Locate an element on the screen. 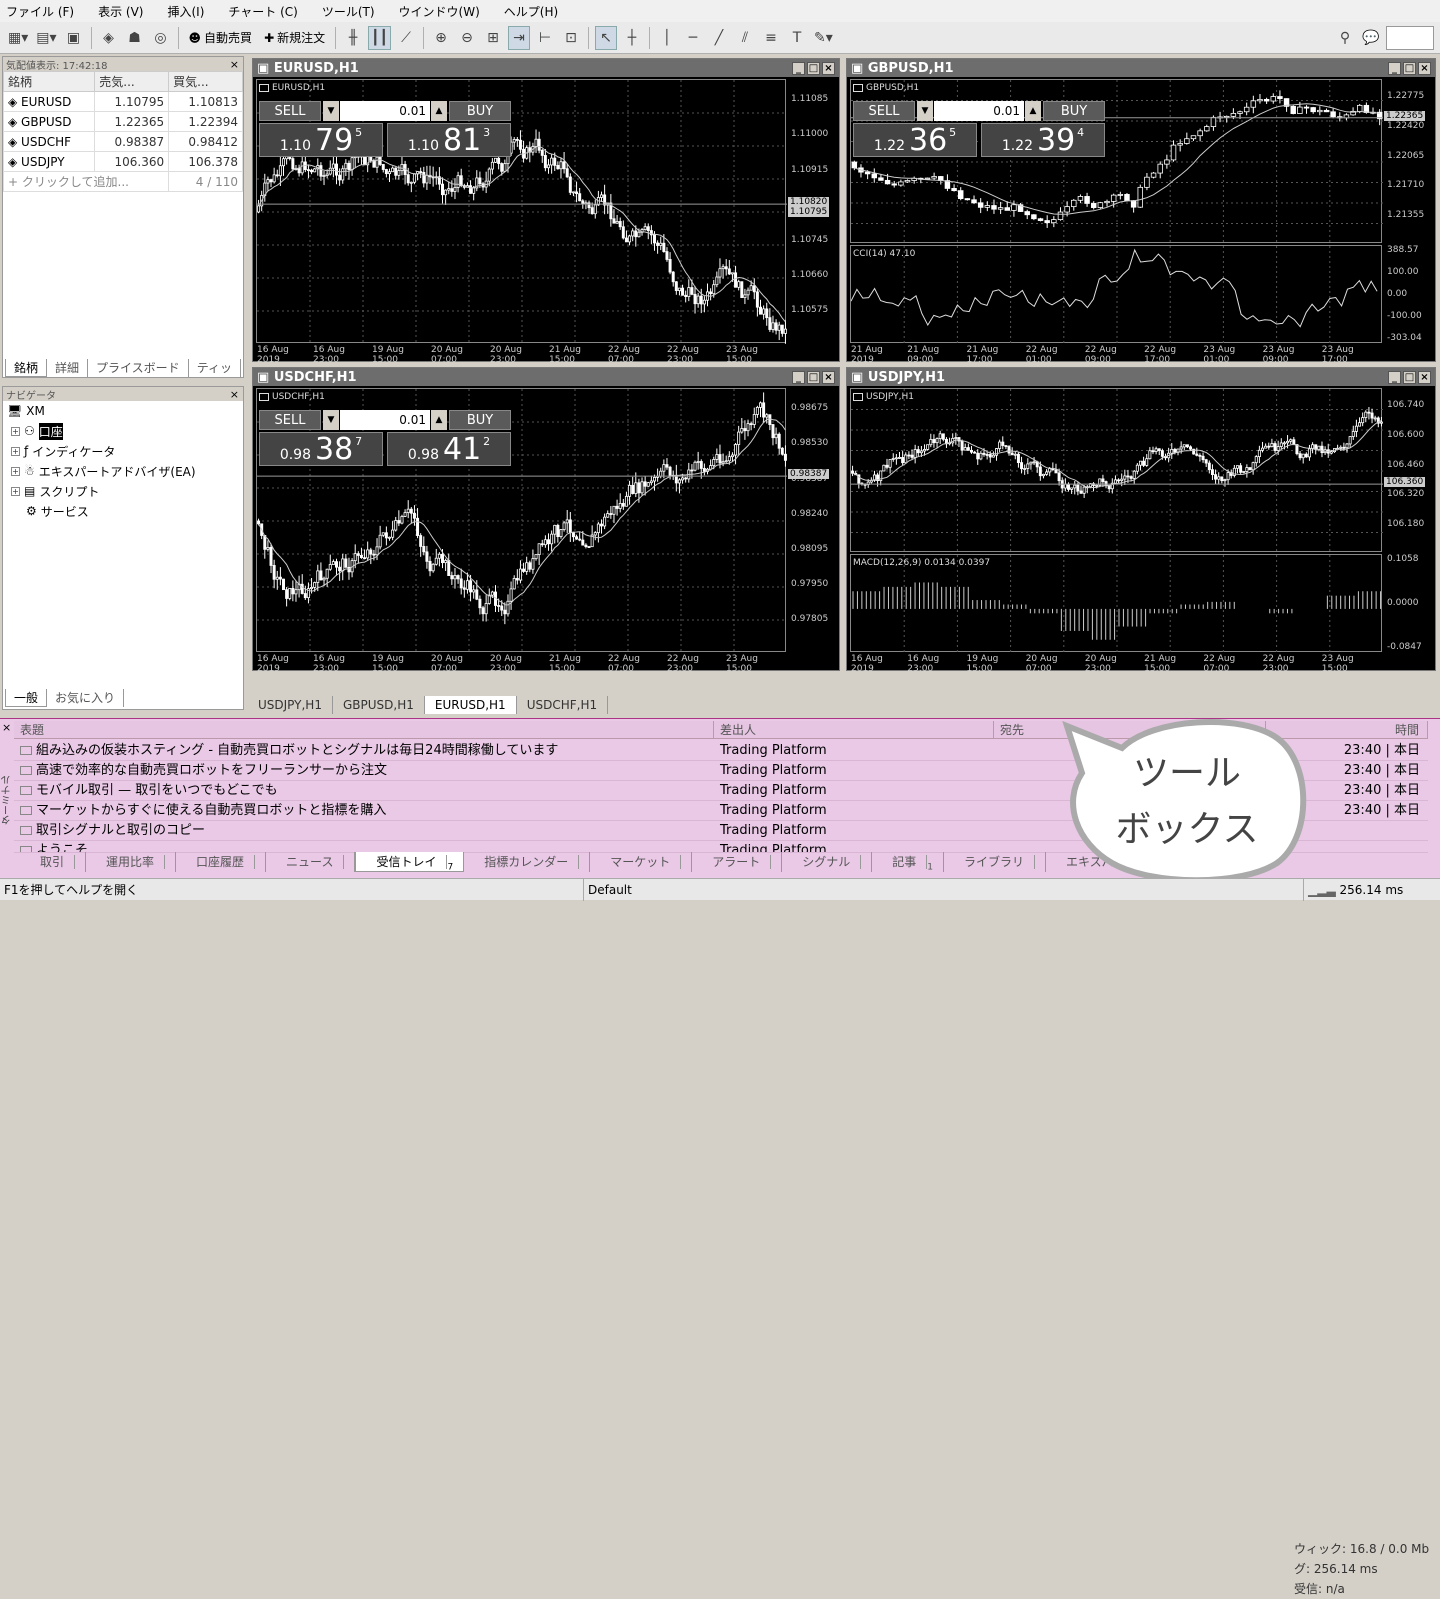 This screenshot has height=1599, width=1440. toolbox-tab-9: 記事 1 is located at coordinates (908, 862).